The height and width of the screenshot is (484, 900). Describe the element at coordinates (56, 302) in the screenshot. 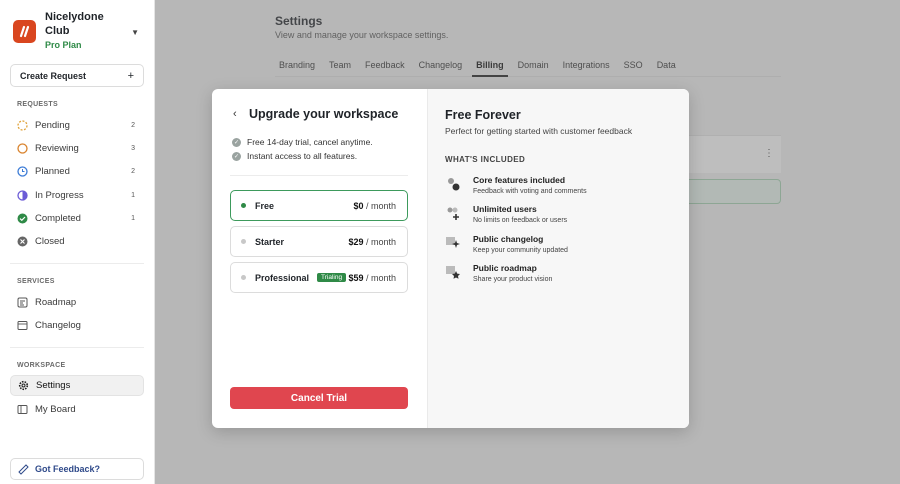

I see `sidebar-item-label: Roadmap` at that location.